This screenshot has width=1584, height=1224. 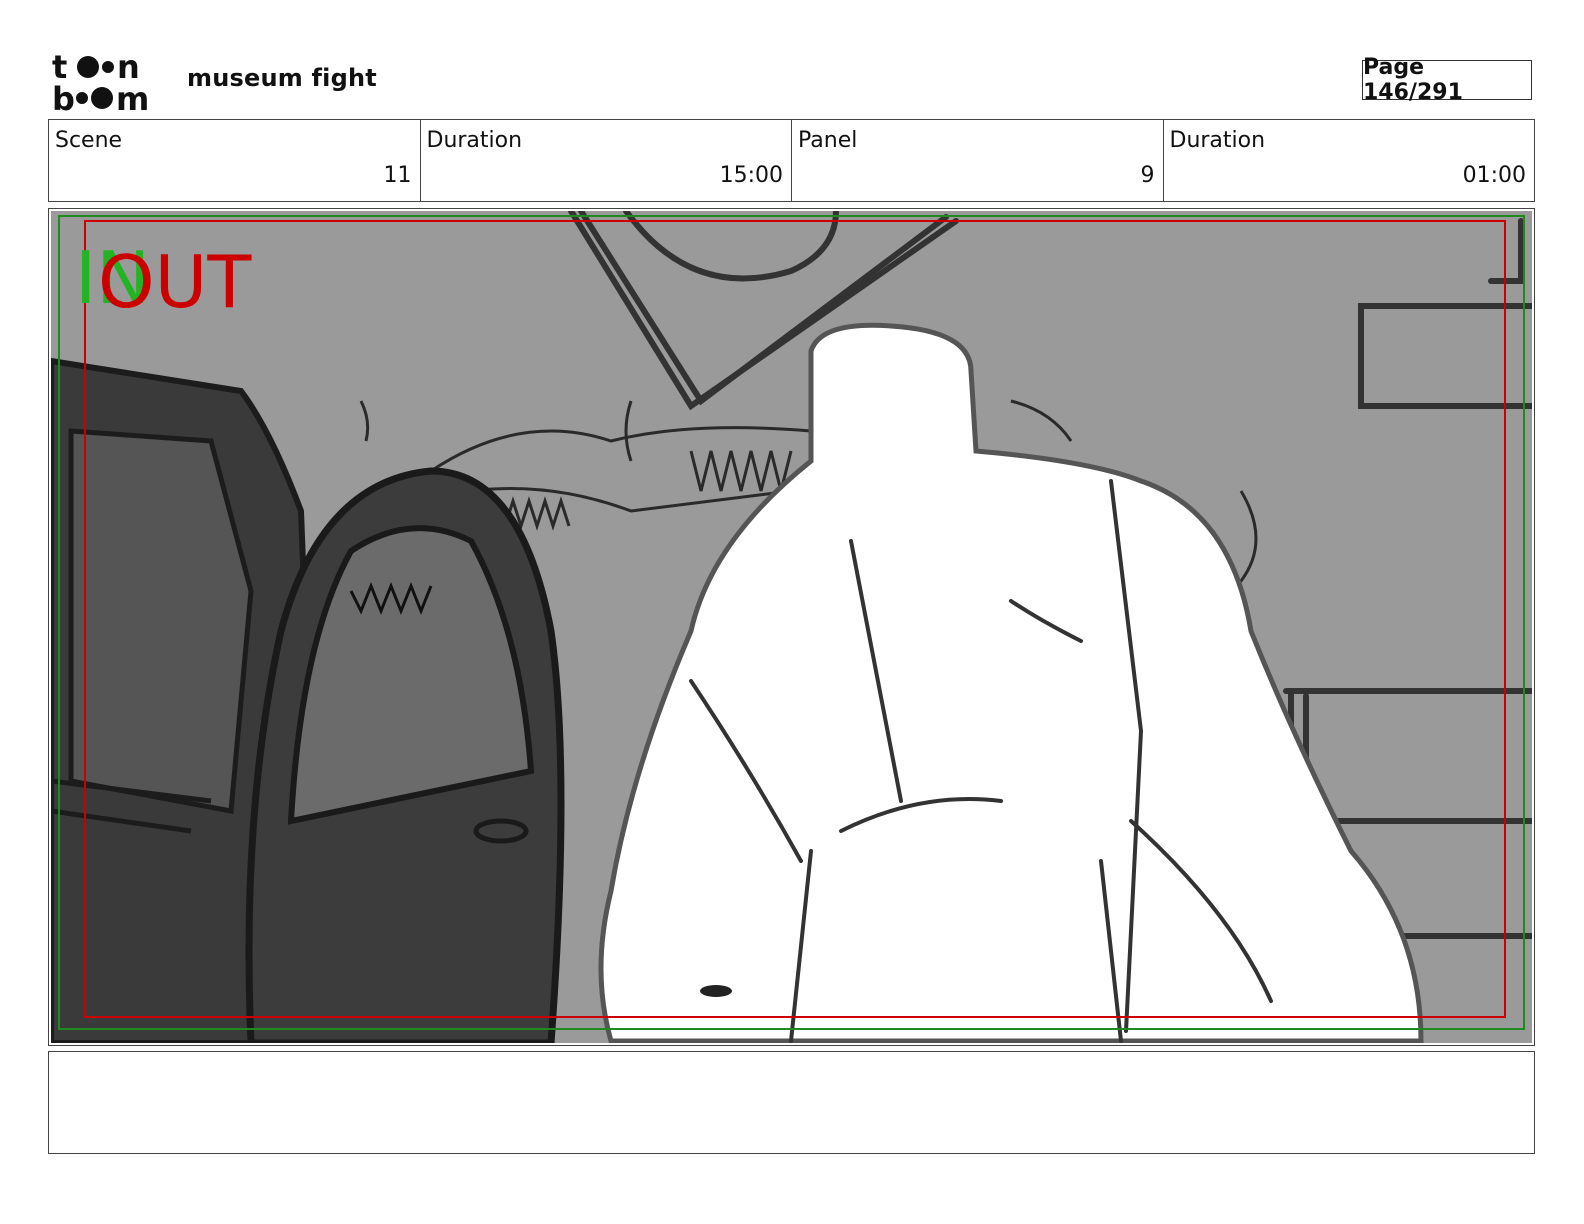 What do you see at coordinates (1447, 80) in the screenshot?
I see `page-counter: Page 146/291` at bounding box center [1447, 80].